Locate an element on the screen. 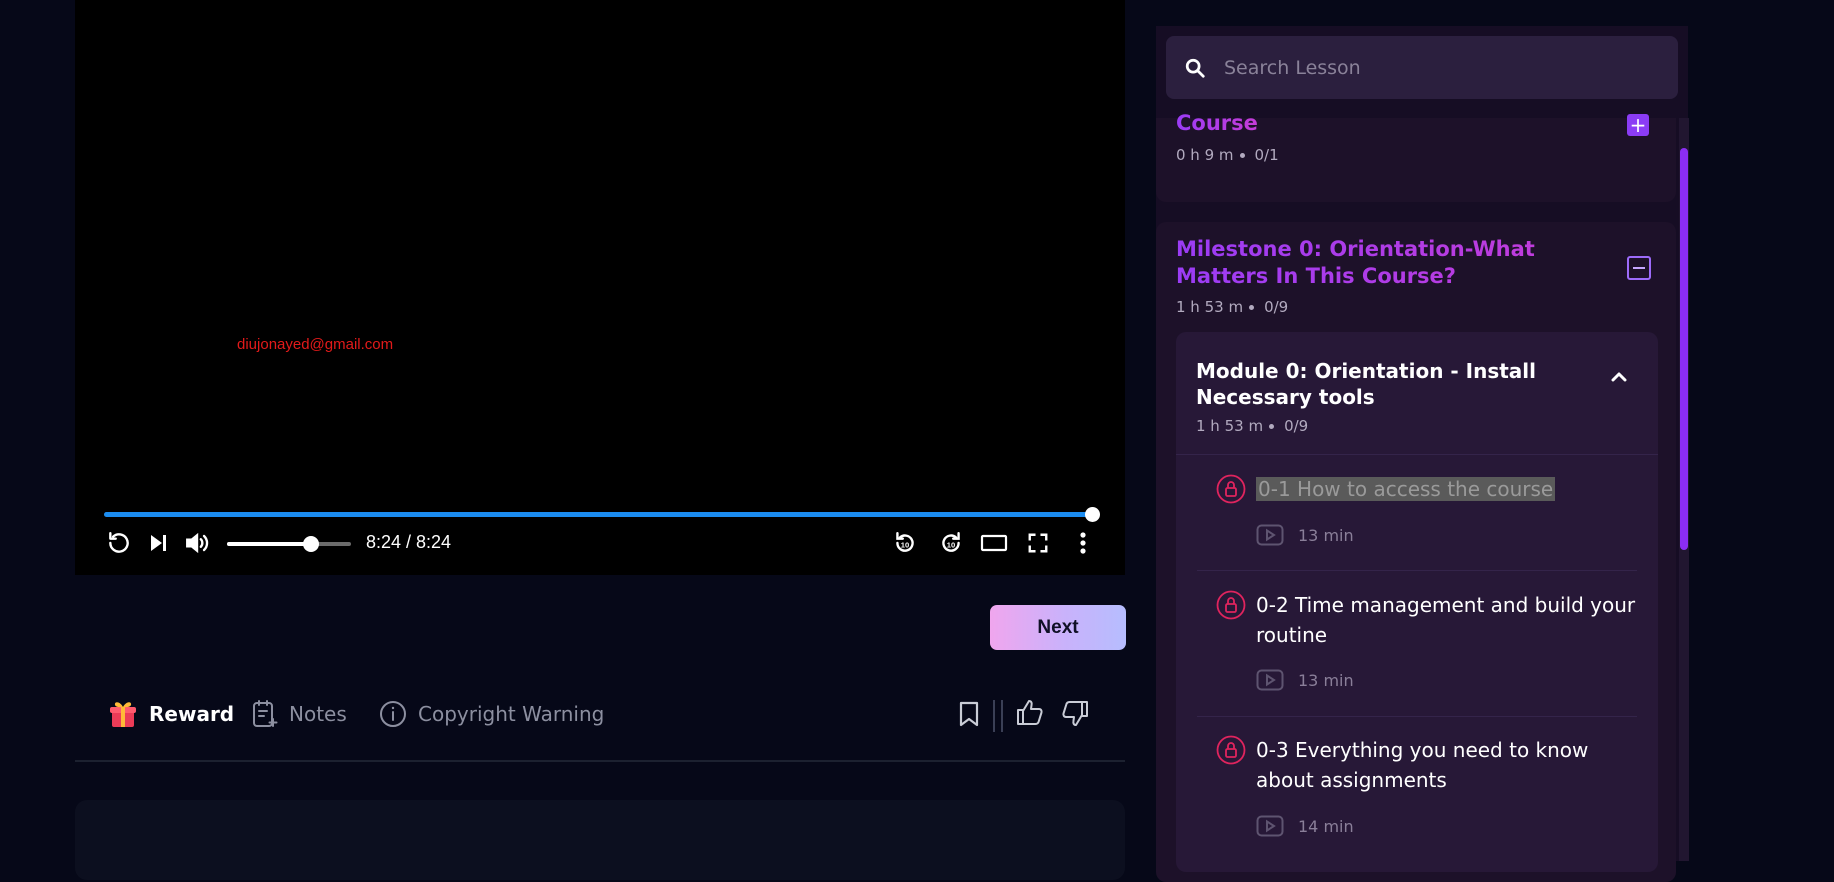  volume-slider is located at coordinates (289, 544).